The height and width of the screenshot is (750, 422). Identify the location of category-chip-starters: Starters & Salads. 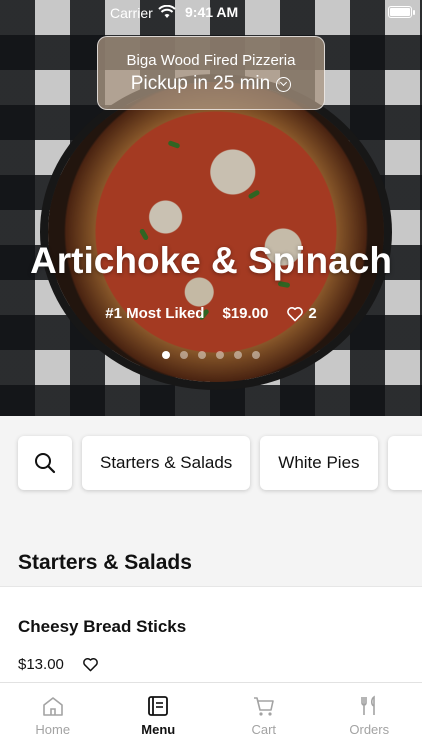
(166, 463).